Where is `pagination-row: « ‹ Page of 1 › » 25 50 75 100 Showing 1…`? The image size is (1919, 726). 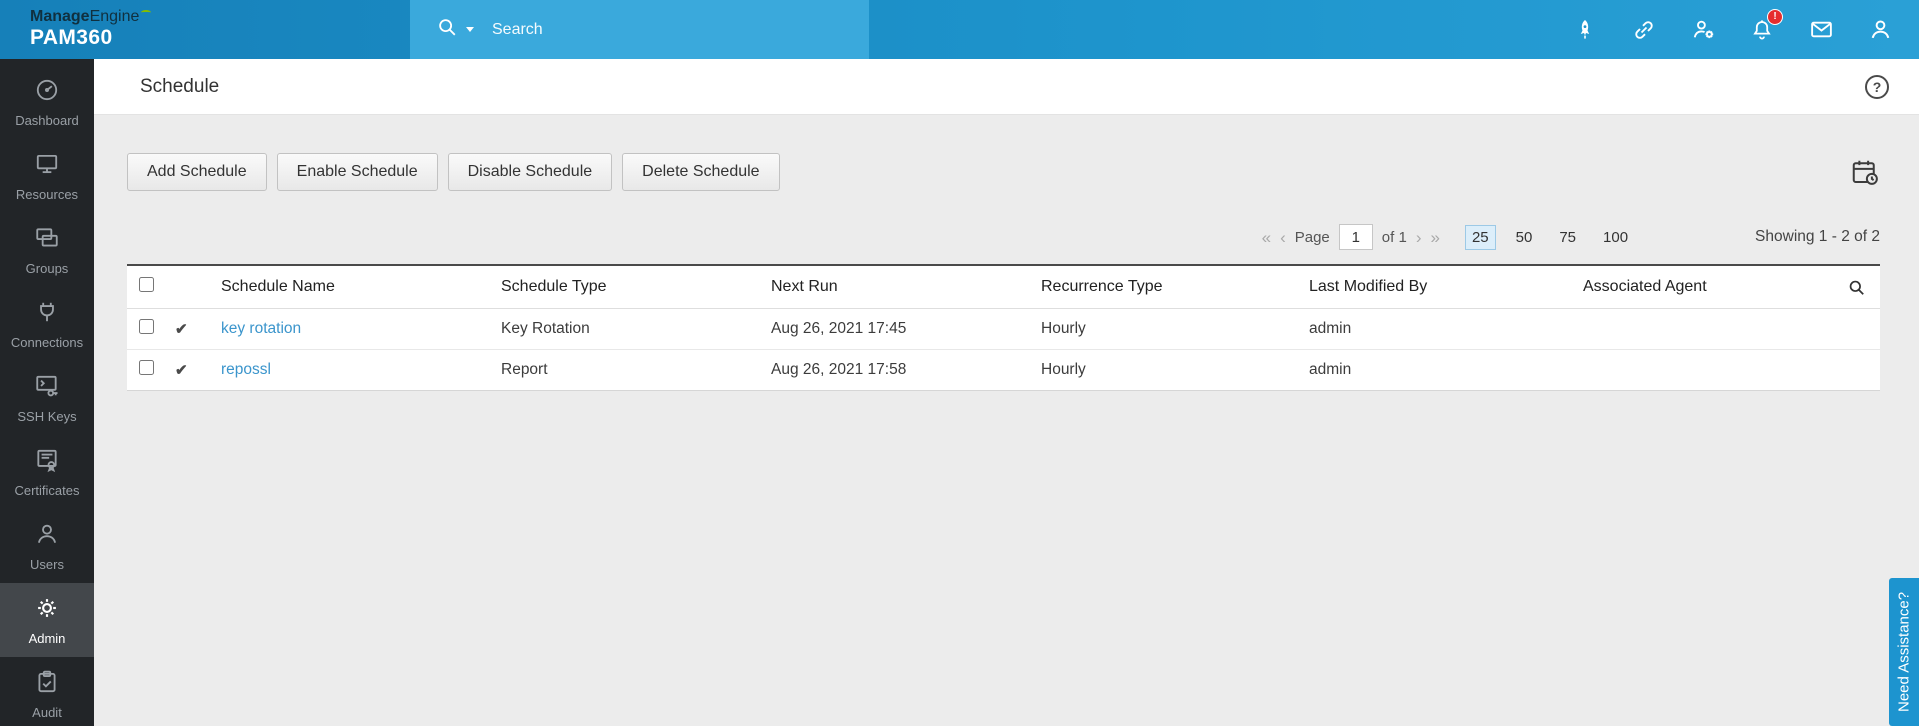
pagination-row: « ‹ Page of 1 › » 25 50 75 100 Showing 1… is located at coordinates (1003, 237).